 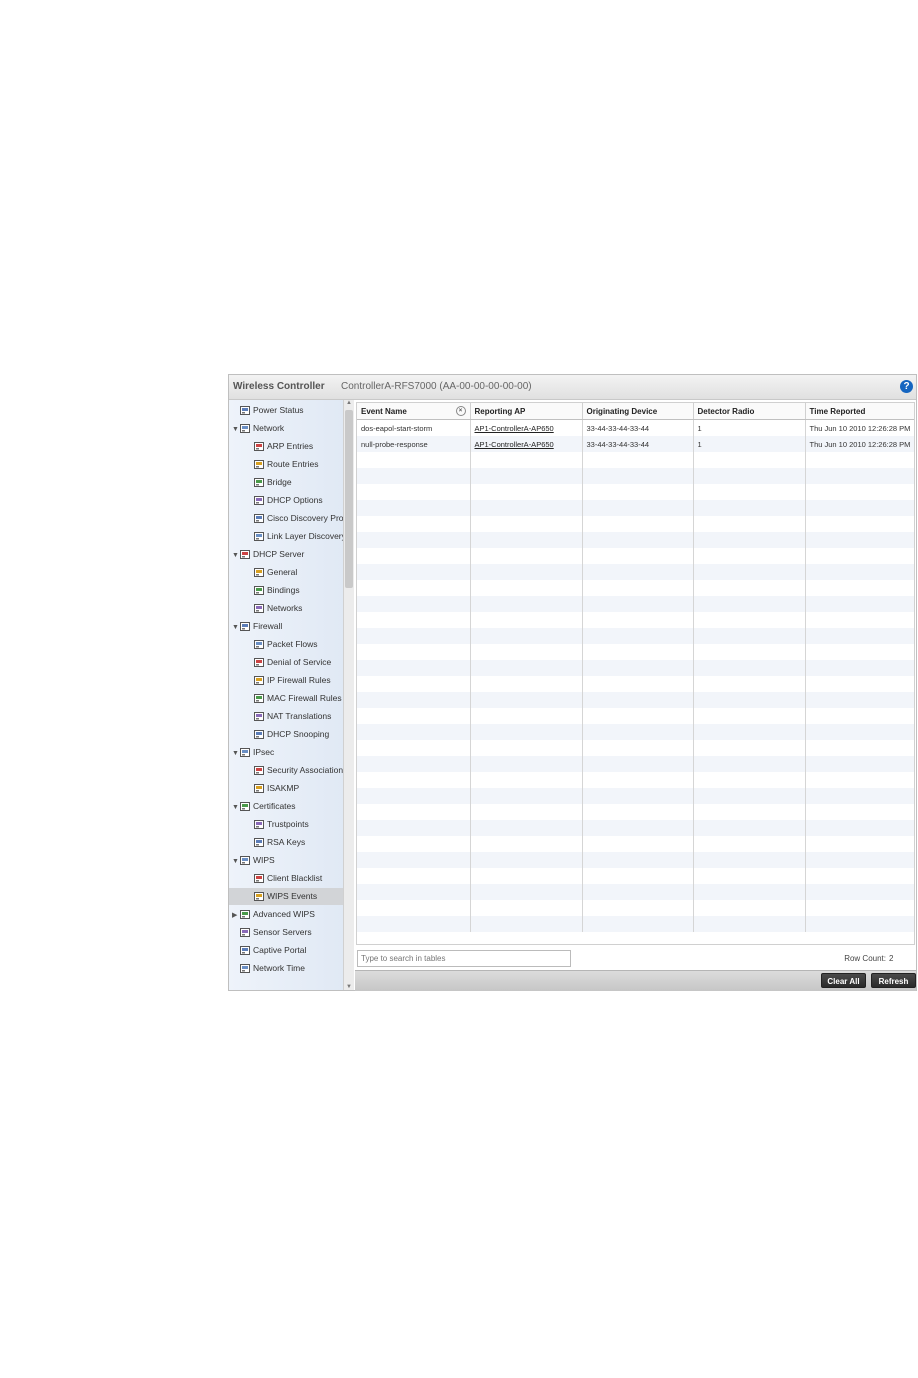 I want to click on security-associations-icon, so click(x=259, y=770).